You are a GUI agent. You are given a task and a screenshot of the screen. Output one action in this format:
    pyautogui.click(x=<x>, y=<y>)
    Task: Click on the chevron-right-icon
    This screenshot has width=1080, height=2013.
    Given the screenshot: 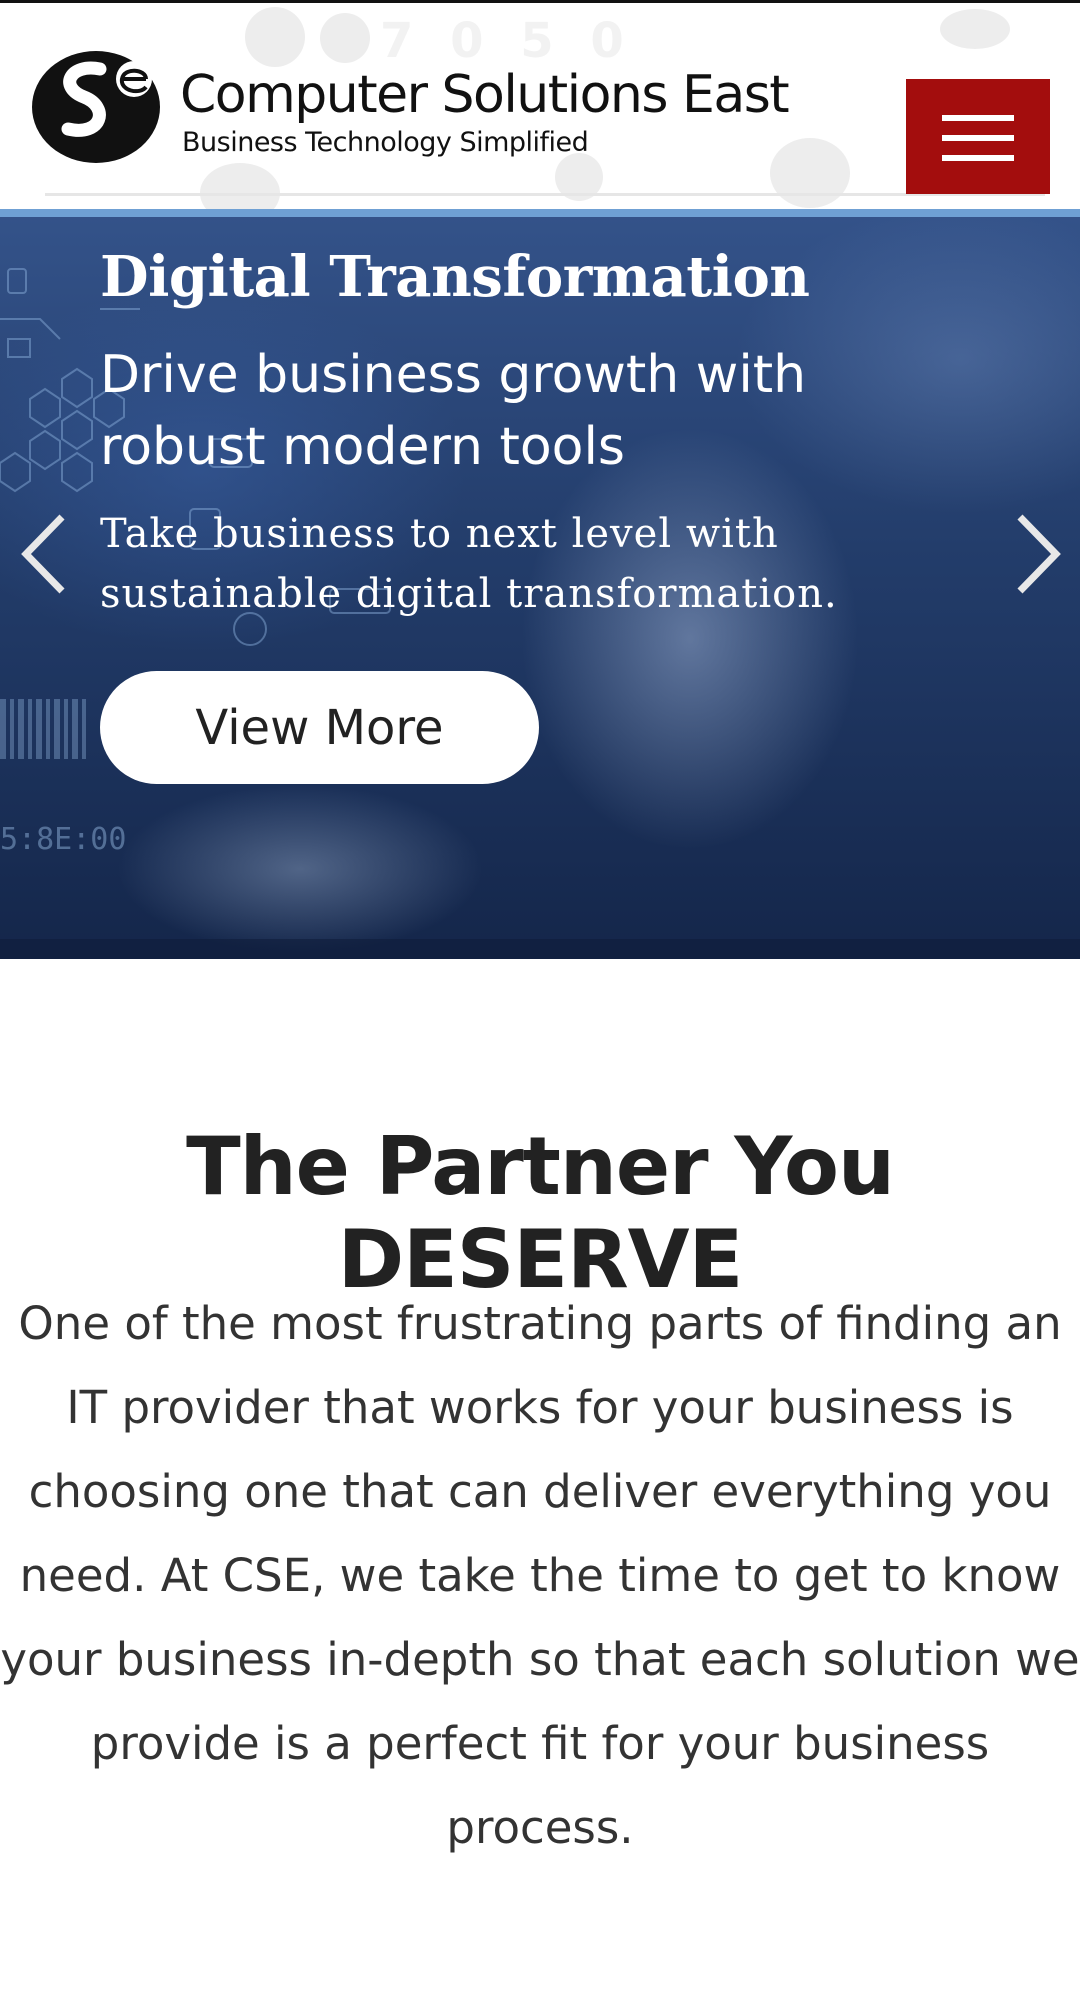 What is the action you would take?
    pyautogui.click(x=1039, y=554)
    